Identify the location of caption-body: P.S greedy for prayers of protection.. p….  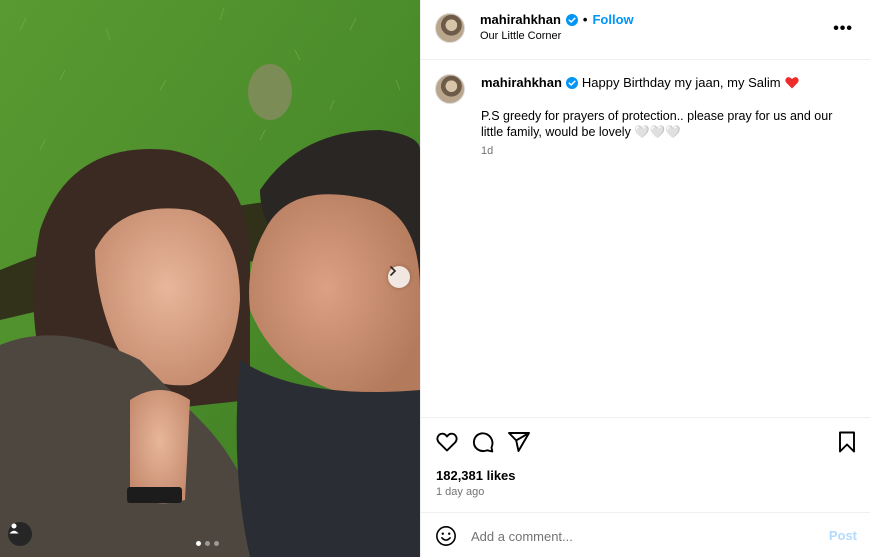
(657, 124).